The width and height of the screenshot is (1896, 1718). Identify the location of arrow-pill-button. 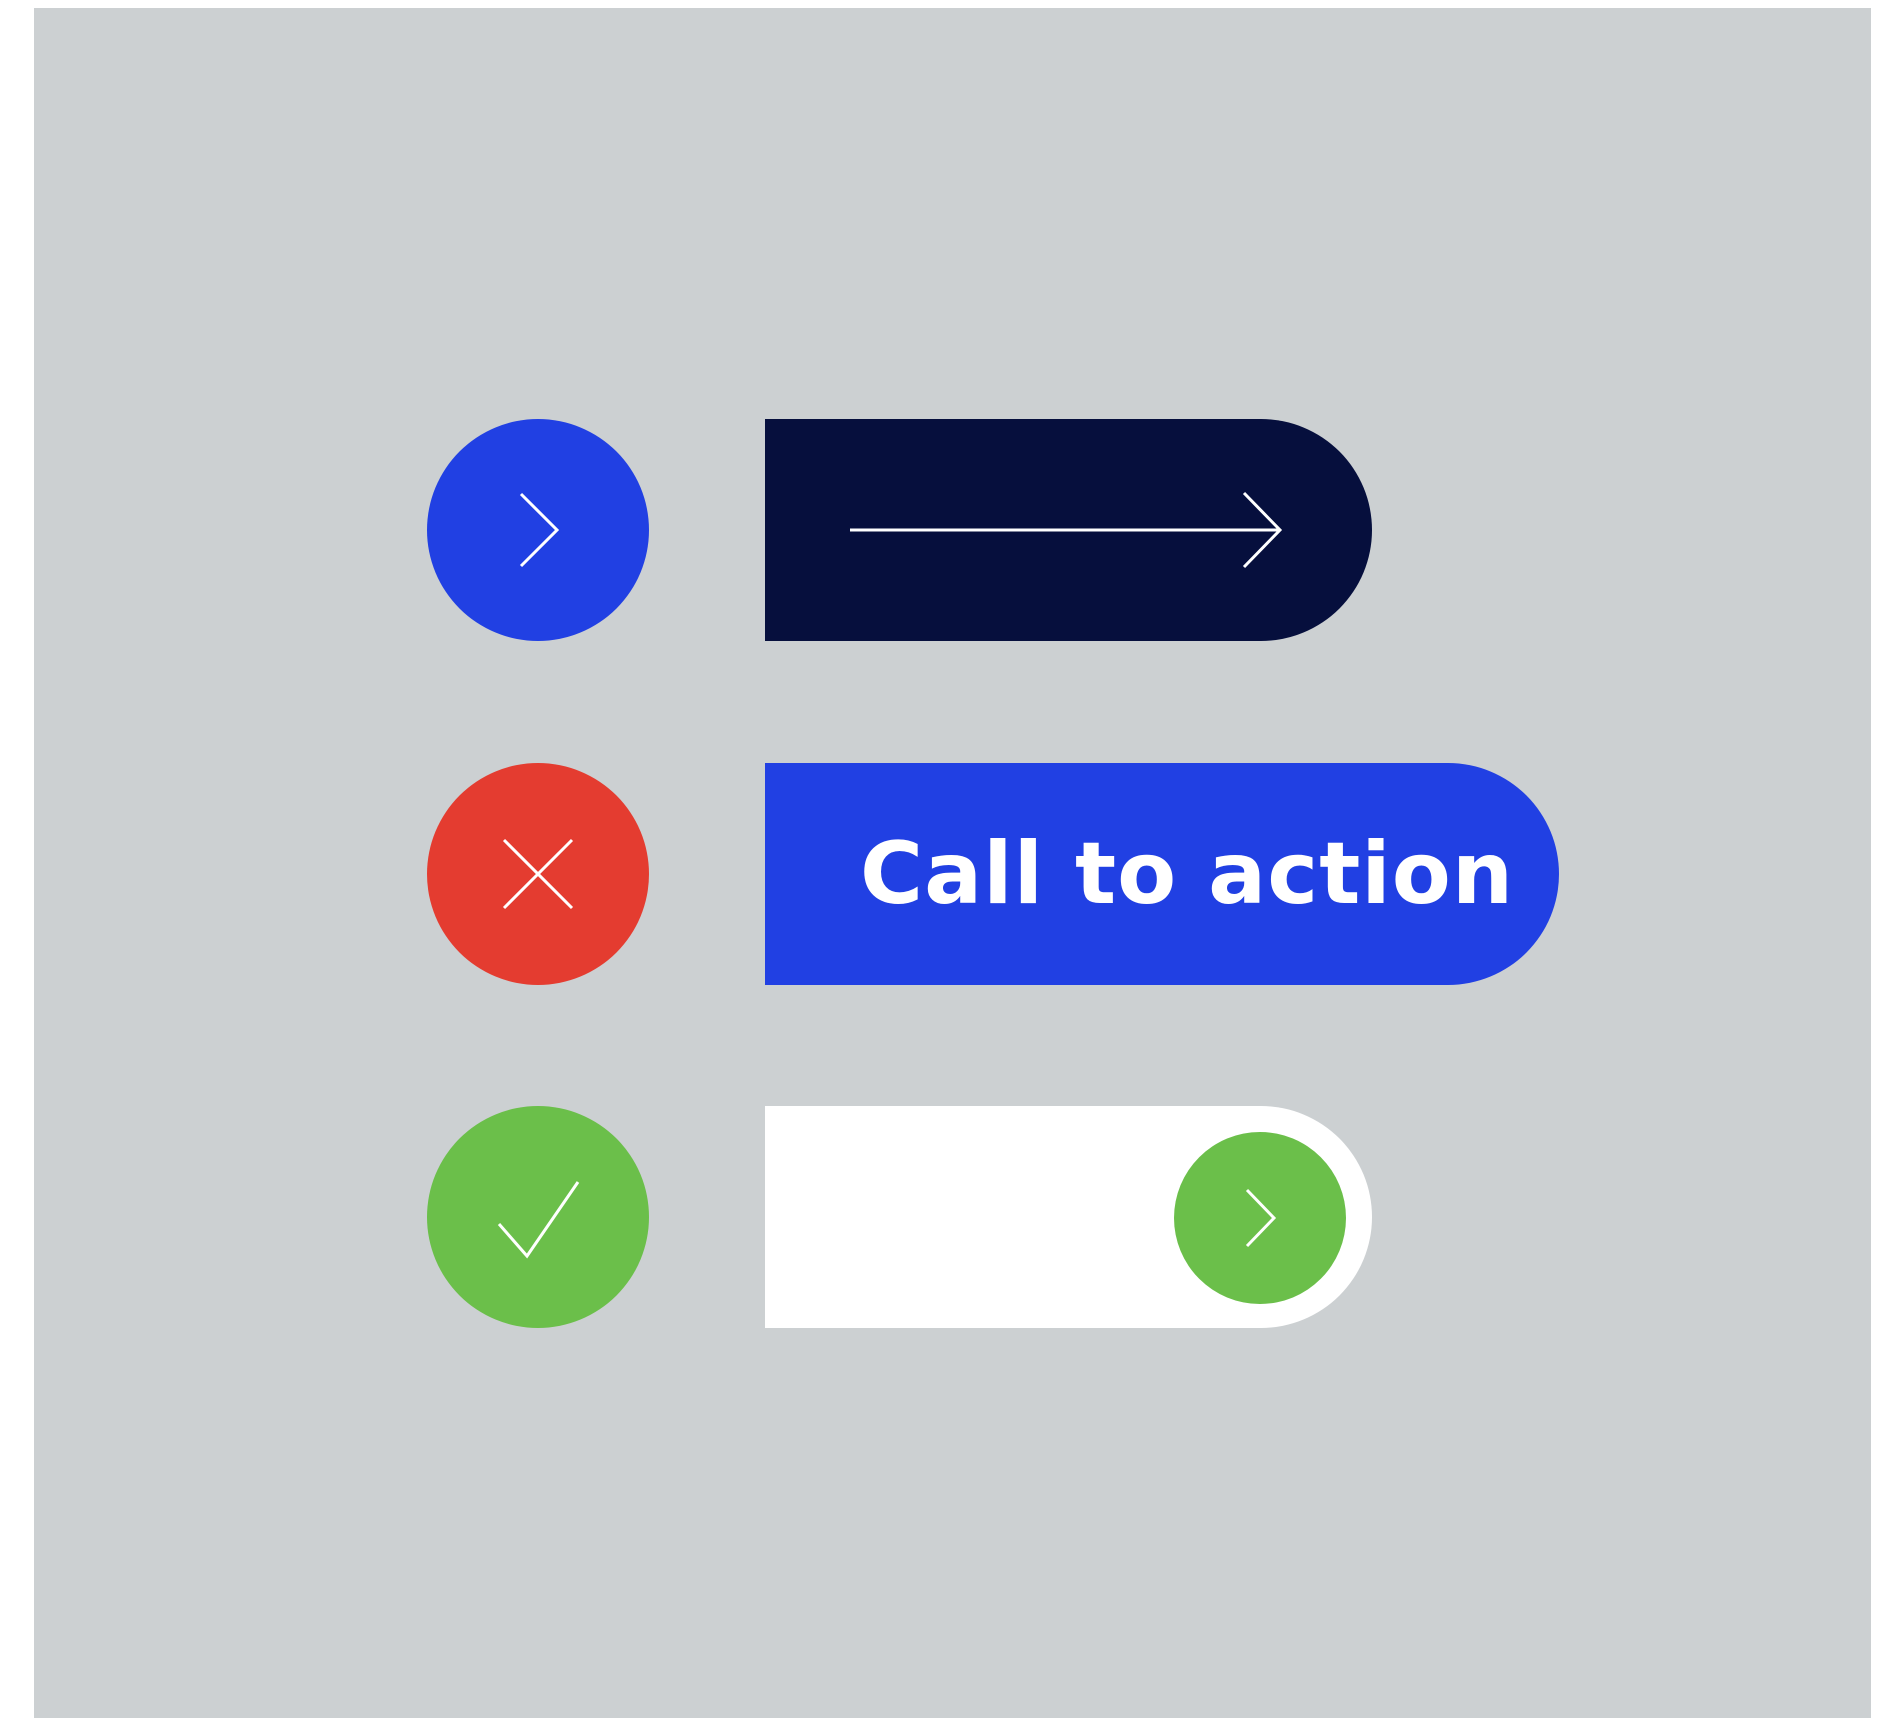
(1068, 530).